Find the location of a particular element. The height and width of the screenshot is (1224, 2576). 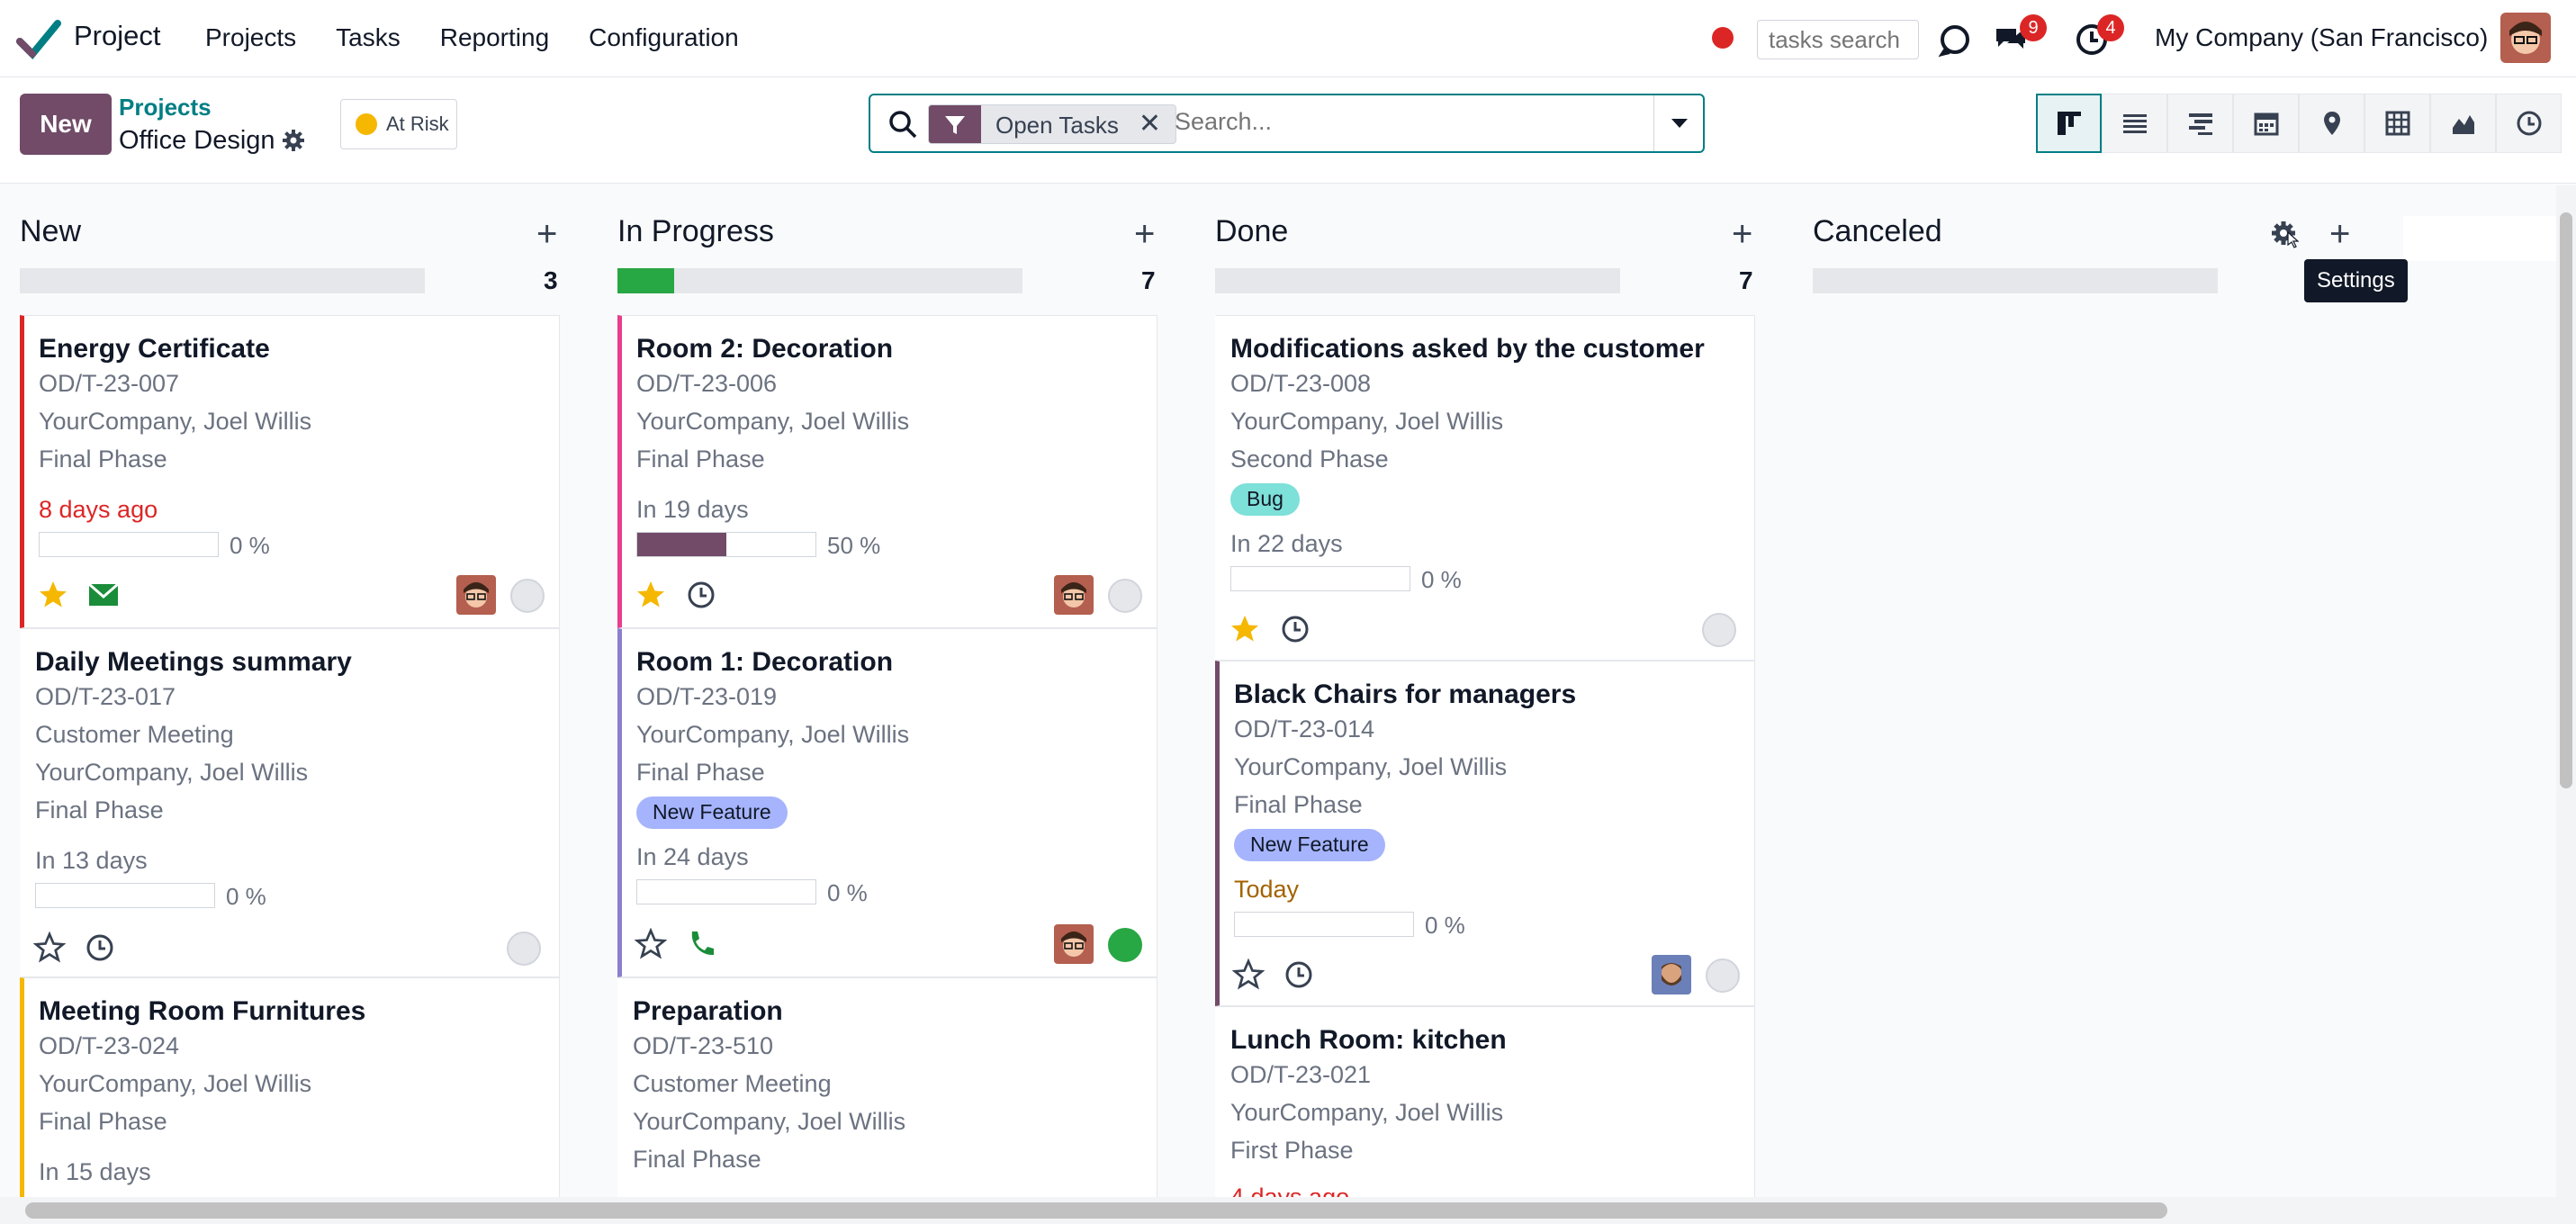

card-ref: OD/T-23-019 is located at coordinates (707, 696).